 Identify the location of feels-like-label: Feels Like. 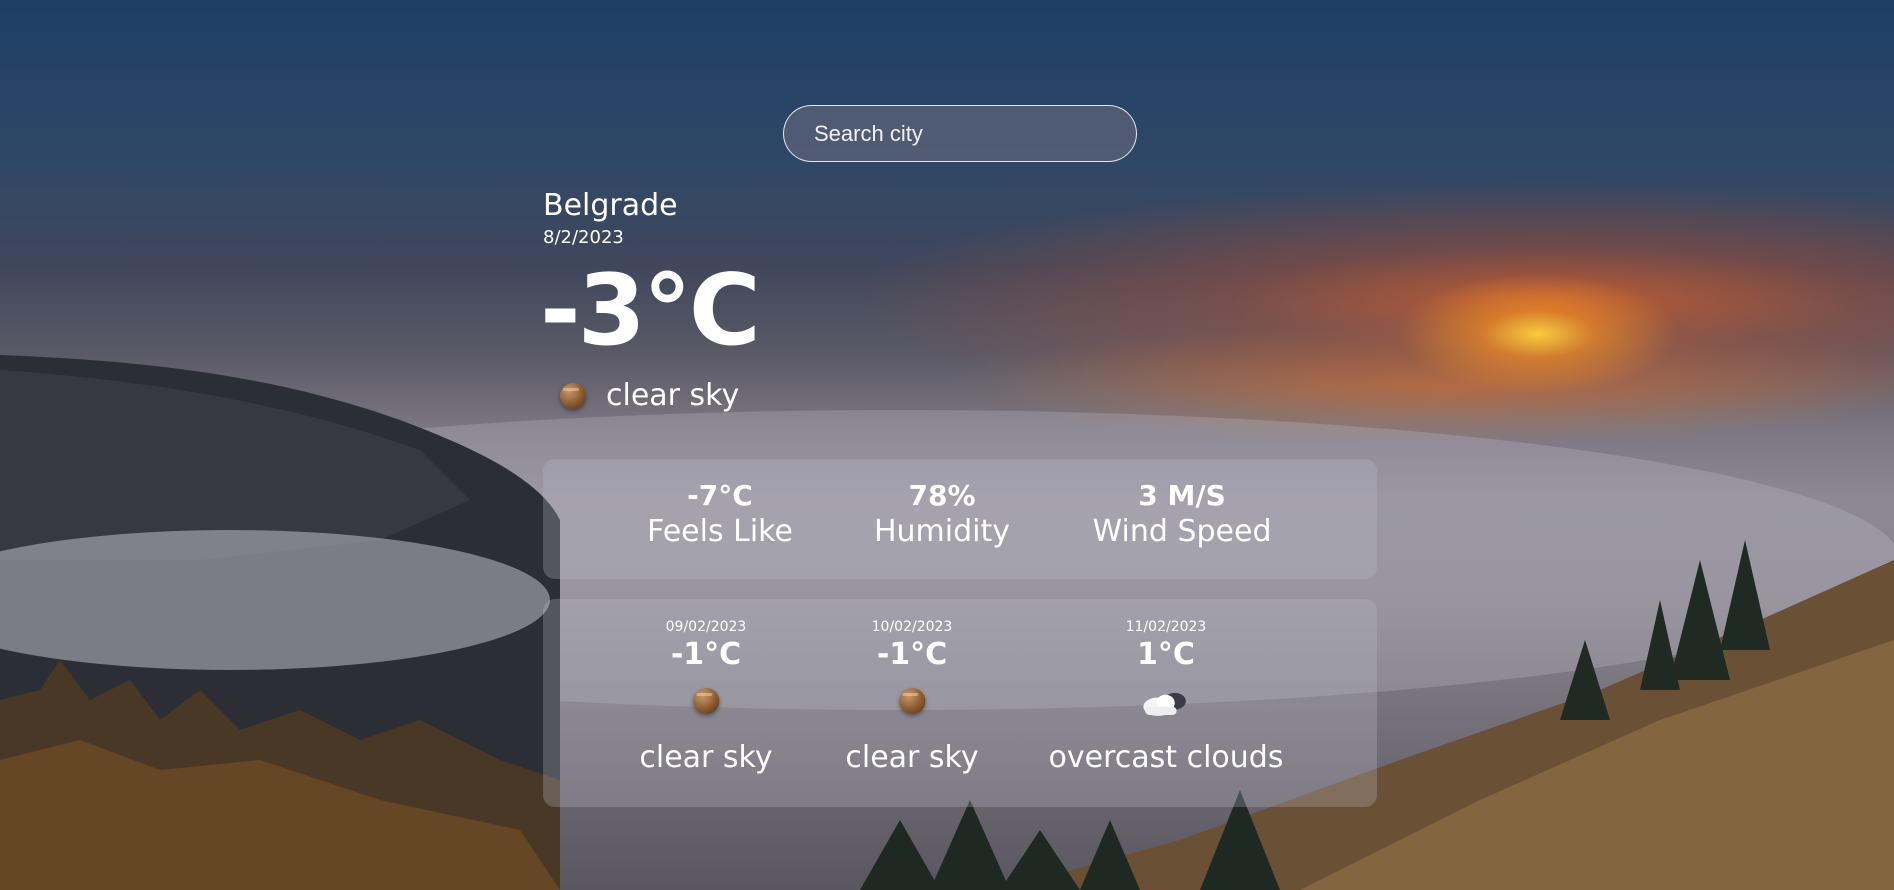
(720, 531).